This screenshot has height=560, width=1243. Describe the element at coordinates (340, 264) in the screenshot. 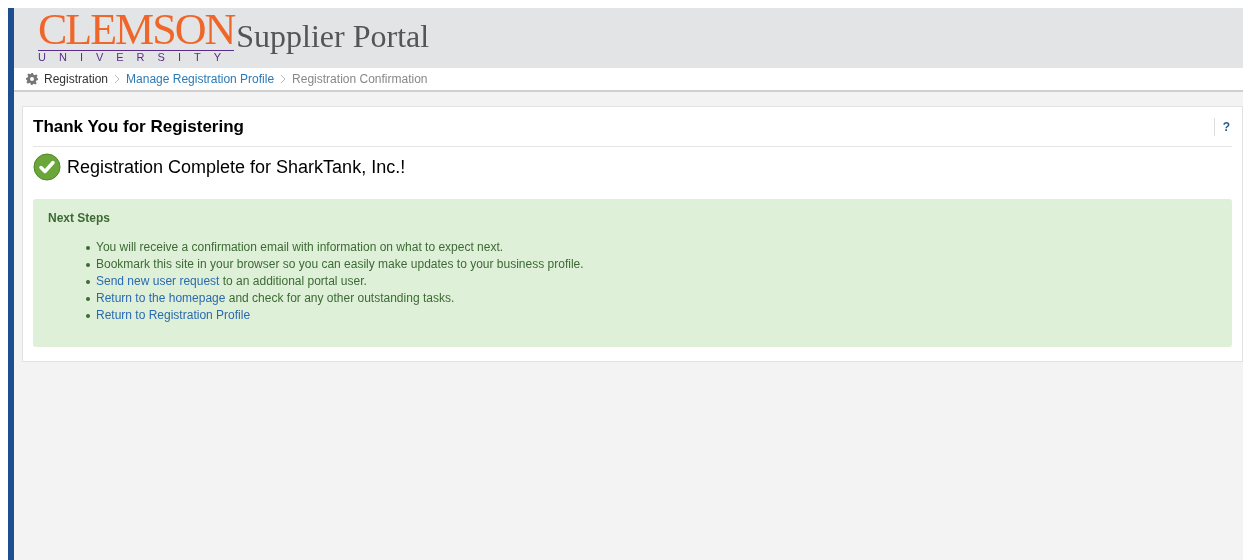

I see `step-text: Bookmark this site in your browser so you can easily make updates to your business profile.` at that location.